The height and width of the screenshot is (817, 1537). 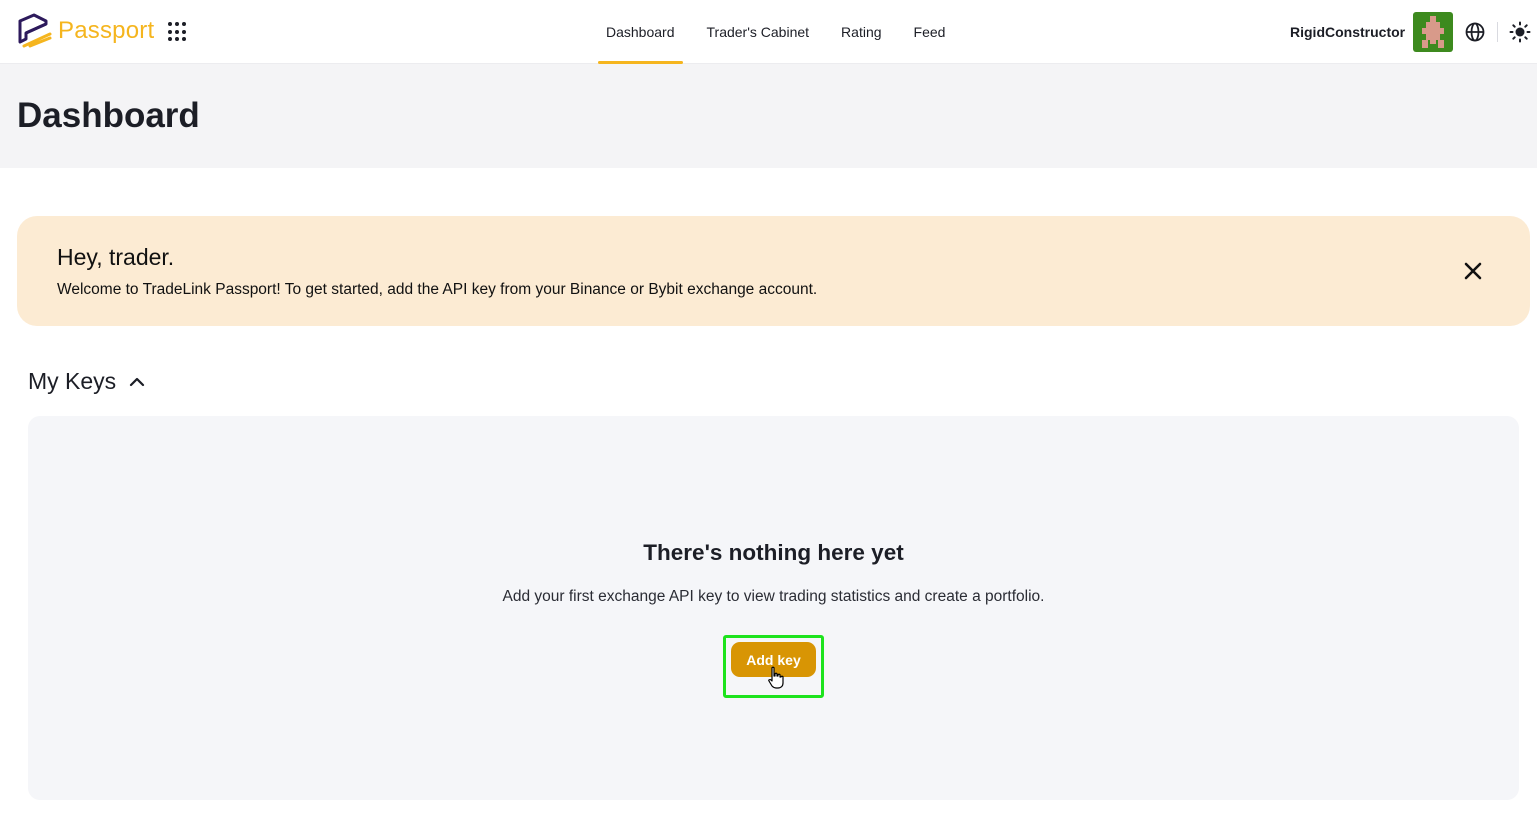 What do you see at coordinates (108, 115) in the screenshot?
I see `page-title: Dashboard` at bounding box center [108, 115].